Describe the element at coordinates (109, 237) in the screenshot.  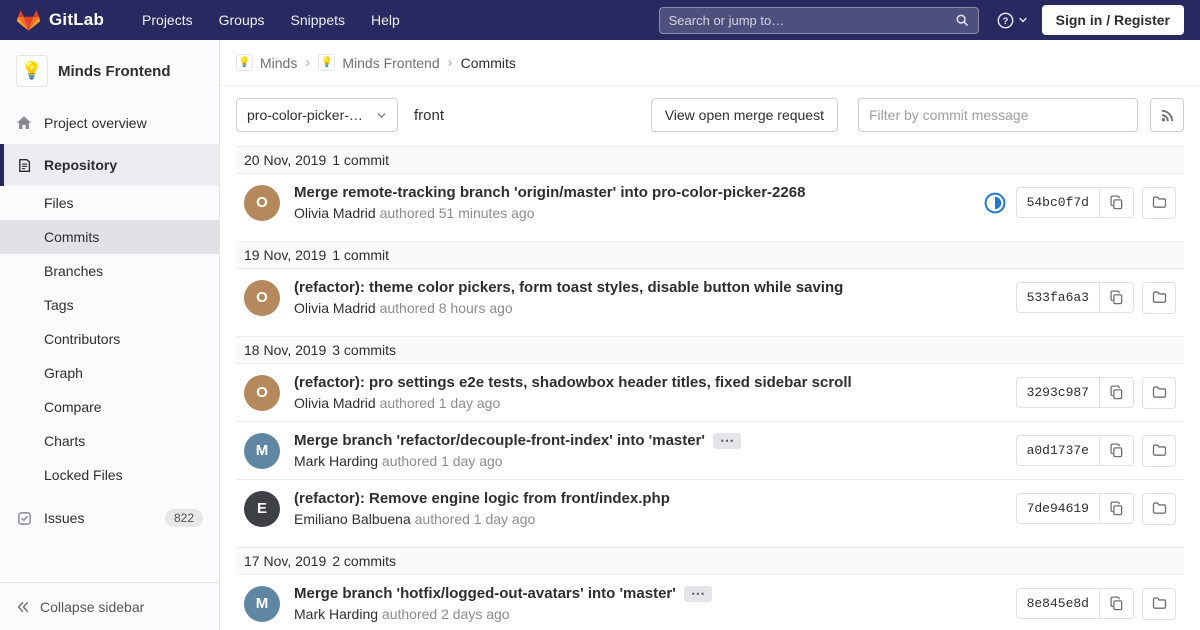
I see `sidebar-subitem-commits: Commits` at that location.